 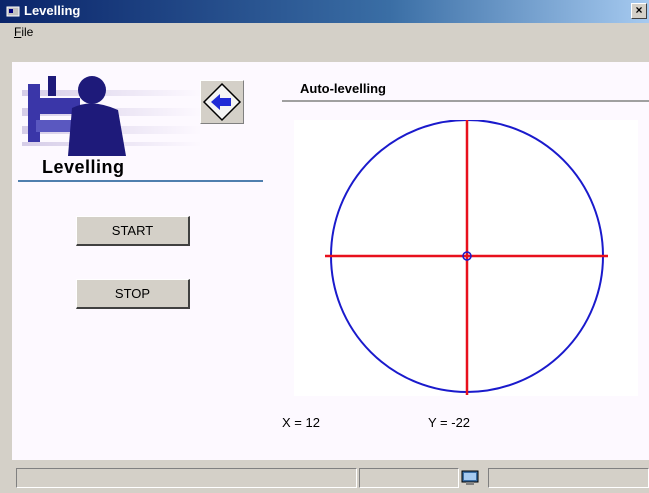 I want to click on app-icon, so click(x=13, y=11).